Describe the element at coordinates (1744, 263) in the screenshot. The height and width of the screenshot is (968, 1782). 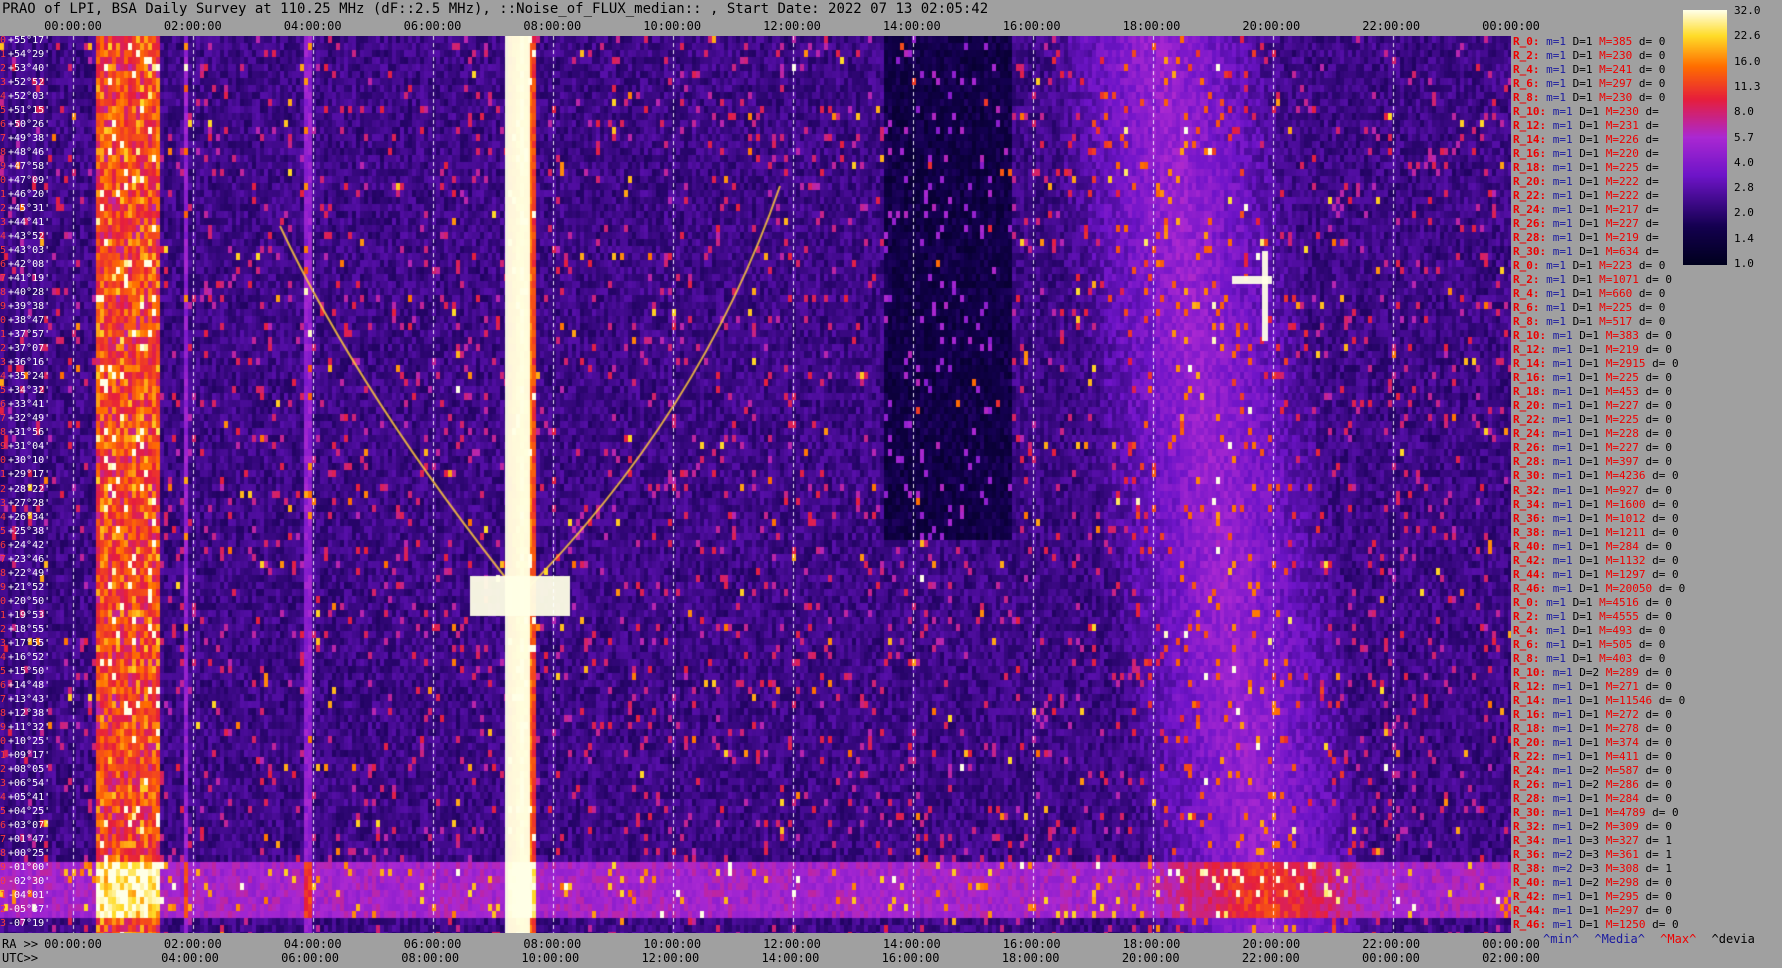
I see `colorbar-tick: 1.0` at that location.